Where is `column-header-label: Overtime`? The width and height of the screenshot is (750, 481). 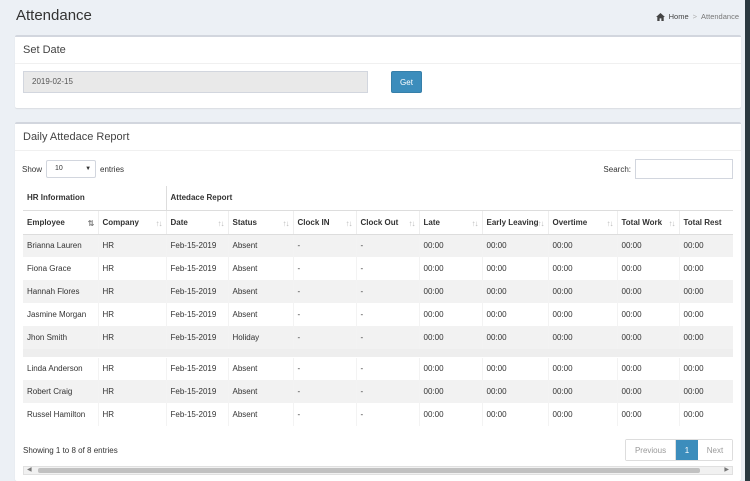 column-header-label: Overtime is located at coordinates (570, 222).